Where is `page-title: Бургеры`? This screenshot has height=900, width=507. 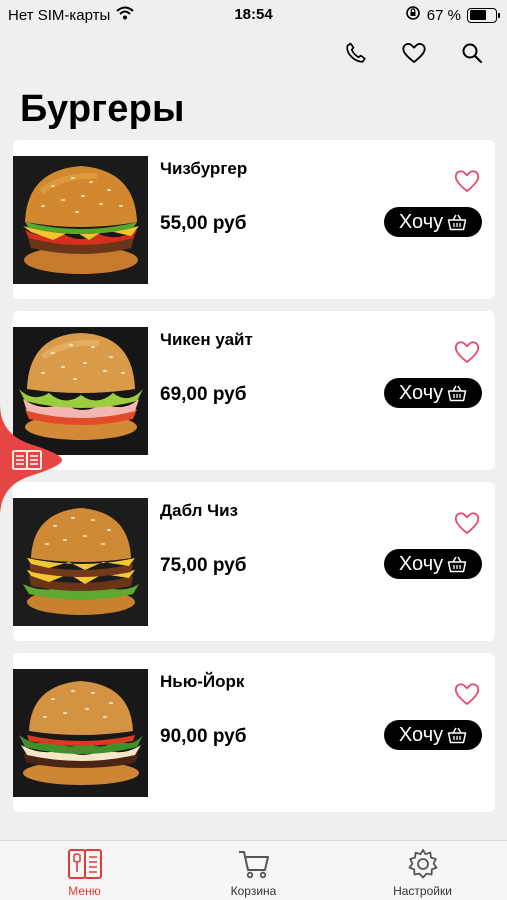 page-title: Бургеры is located at coordinates (102, 109).